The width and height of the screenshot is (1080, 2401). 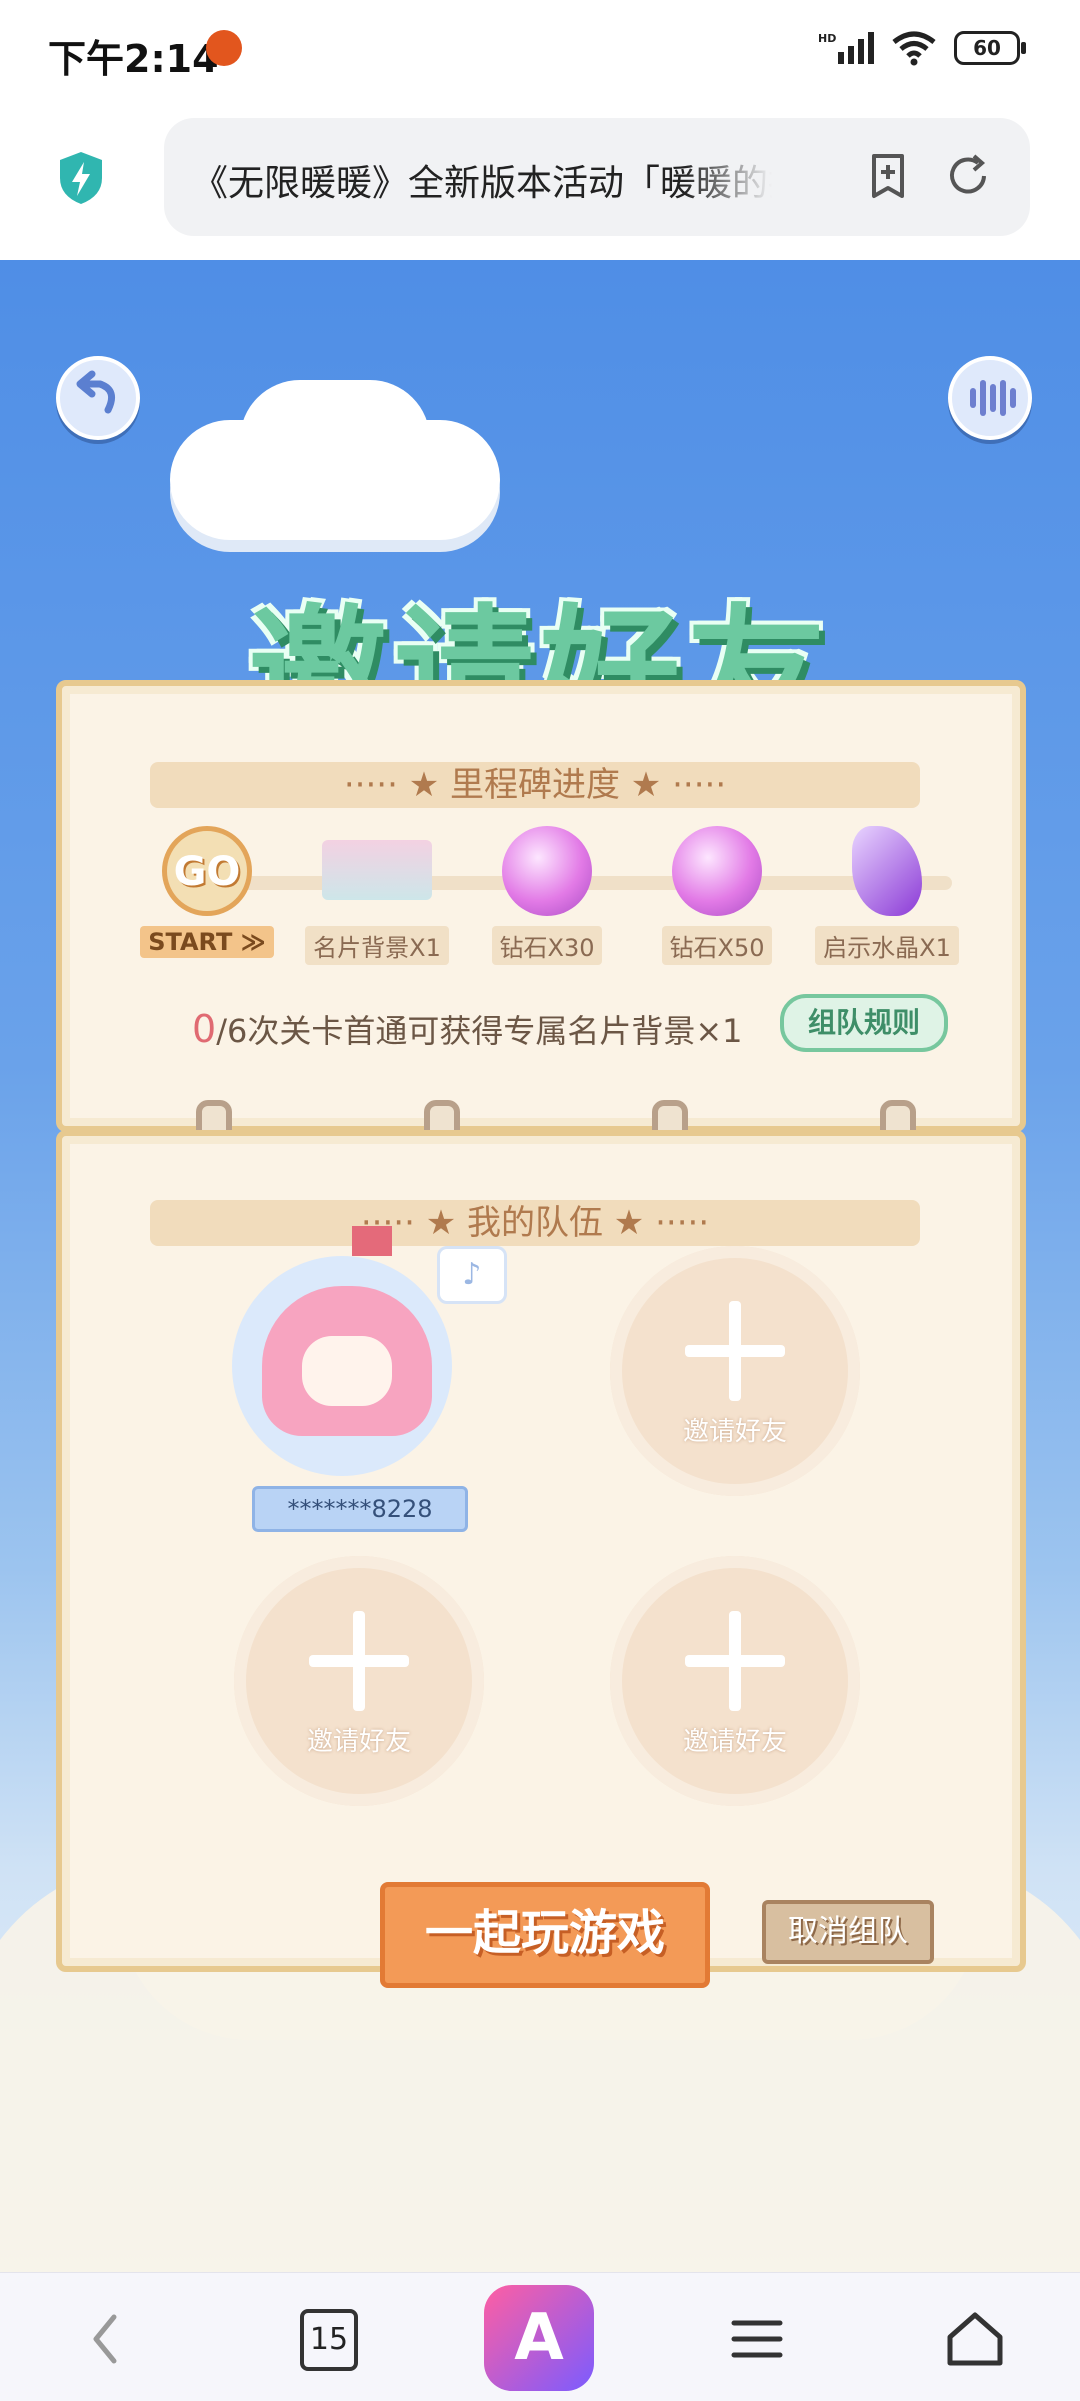 I want to click on back-button, so click(x=98, y=398).